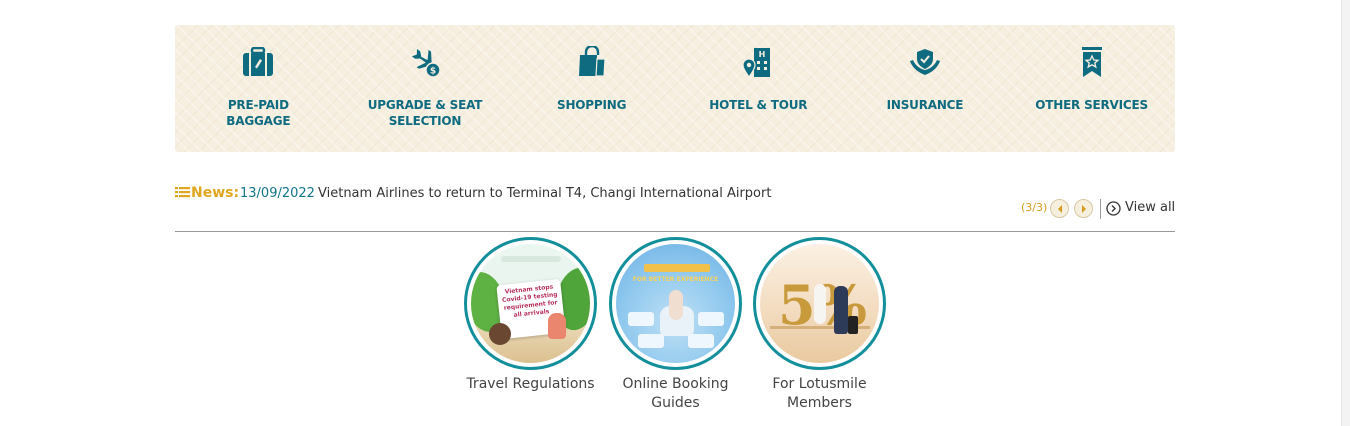 The image size is (1350, 426). Describe the element at coordinates (1345, 213) in the screenshot. I see `page-scrollbar` at that location.